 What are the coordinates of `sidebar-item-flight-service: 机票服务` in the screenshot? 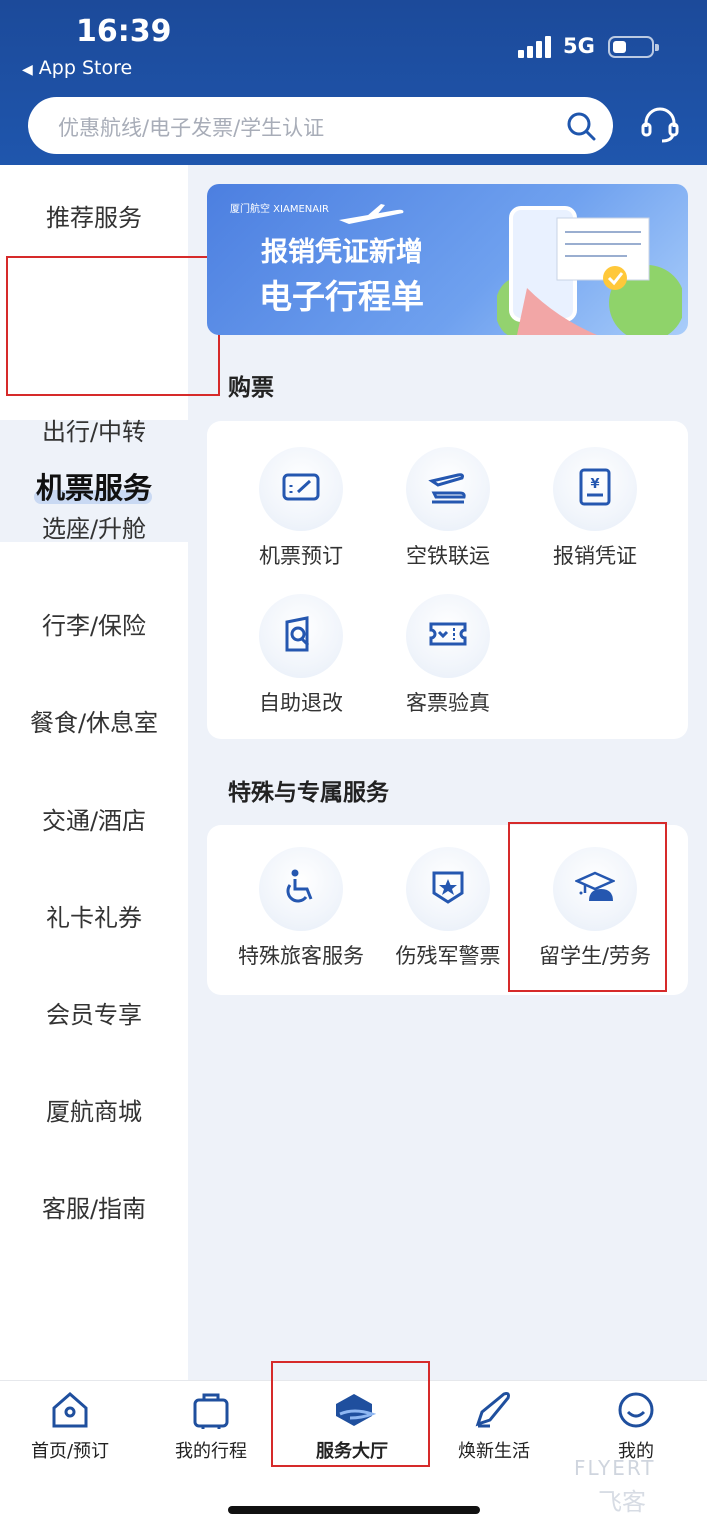 It's located at (94, 486).